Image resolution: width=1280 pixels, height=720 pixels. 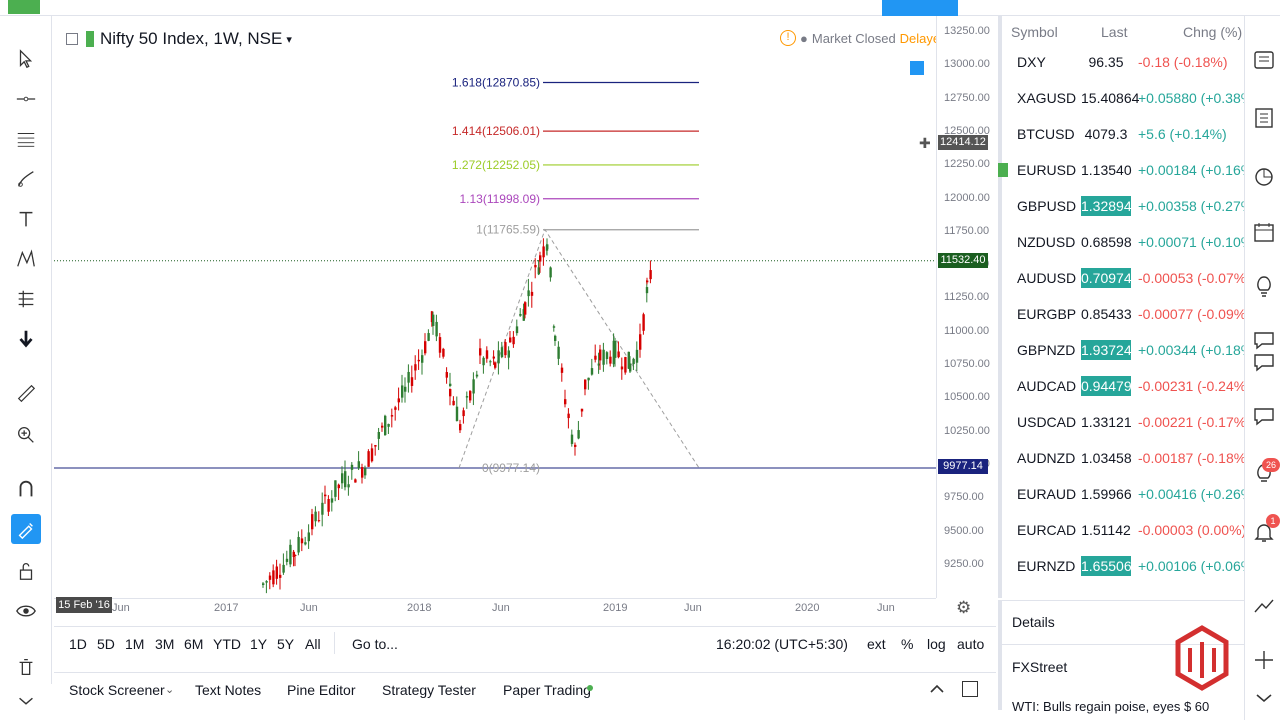 I want to click on trend-line-icon, so click(x=26, y=99).